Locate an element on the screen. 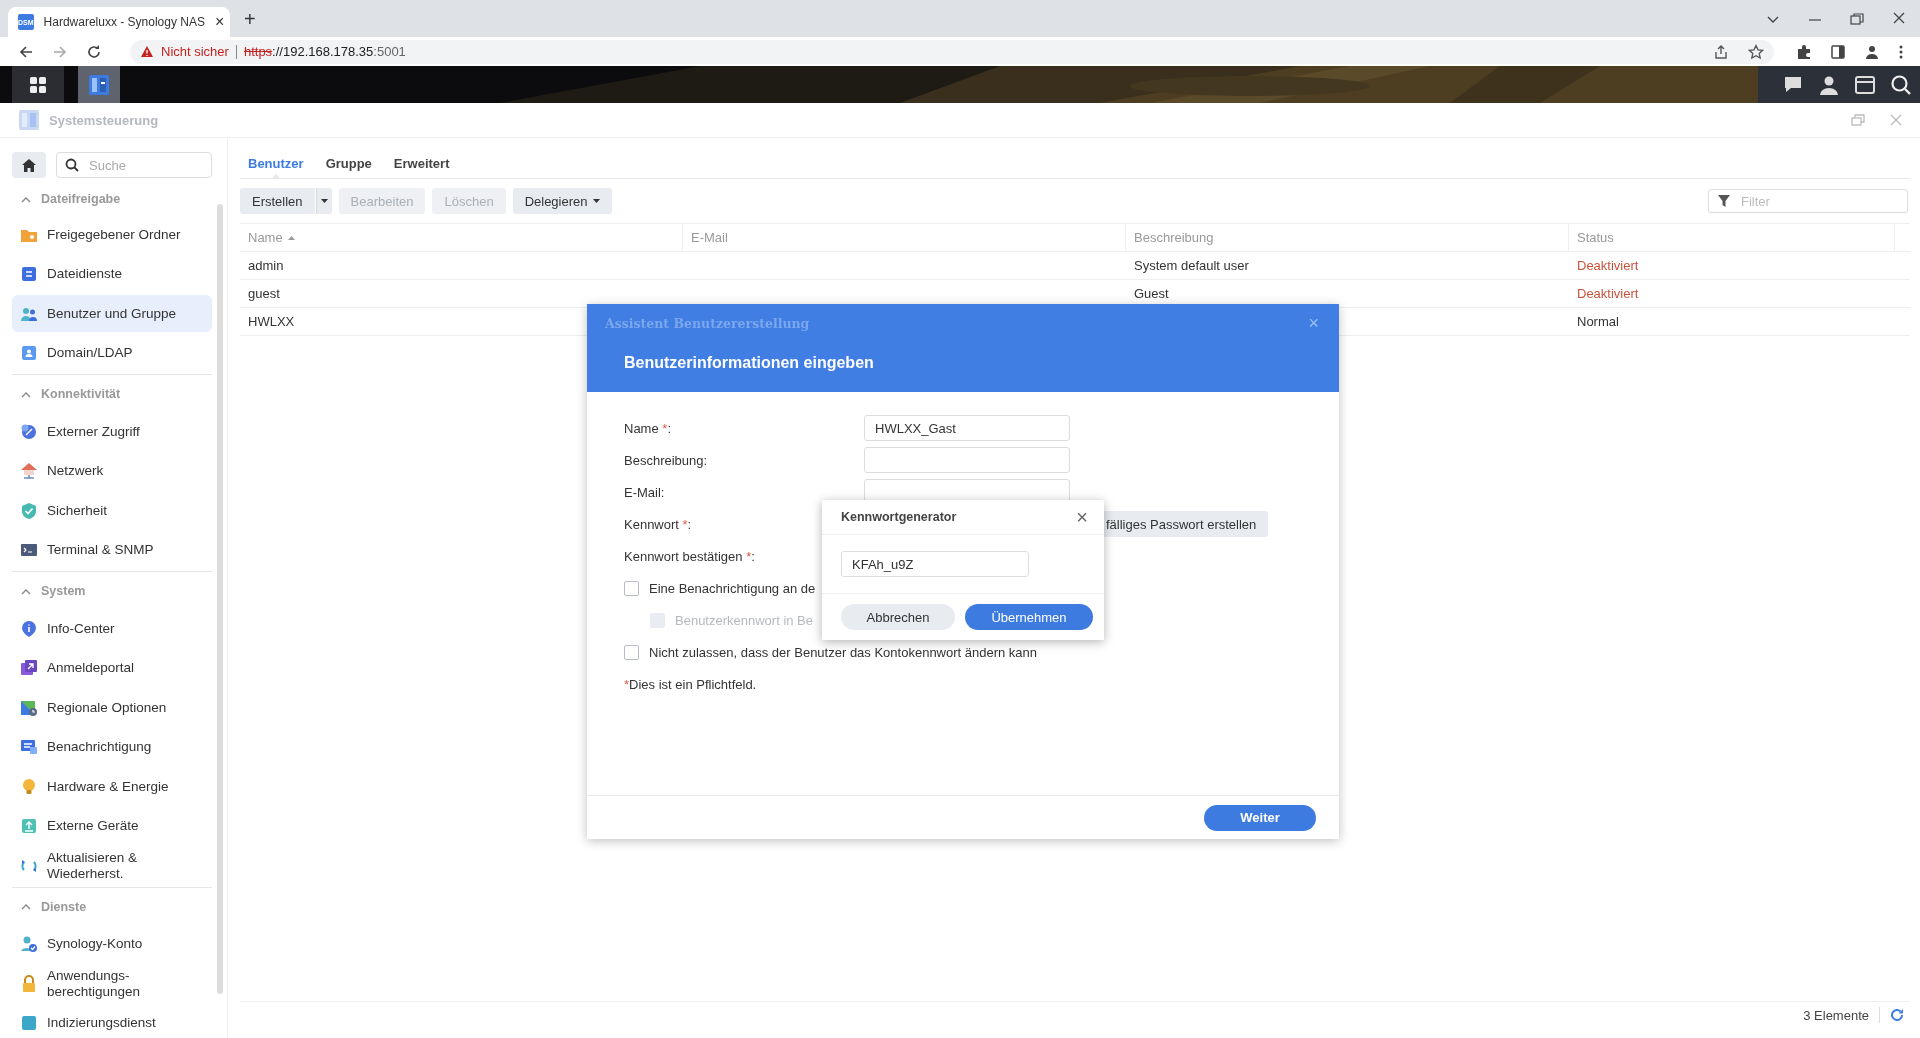  directory-icon is located at coordinates (29, 353).